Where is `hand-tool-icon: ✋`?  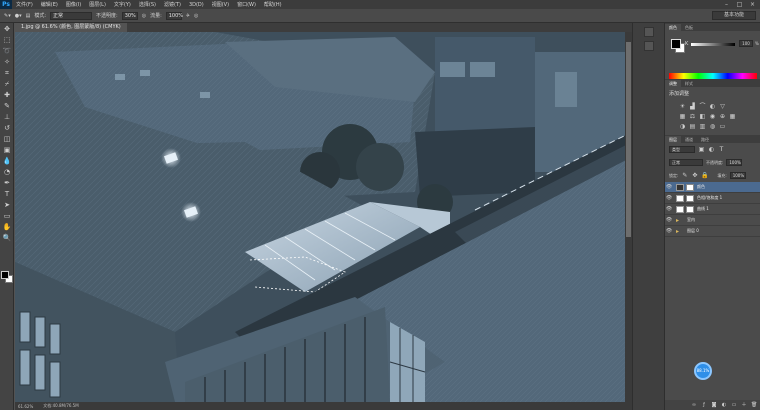
hand-tool-icon: ✋ is located at coordinates (7, 227).